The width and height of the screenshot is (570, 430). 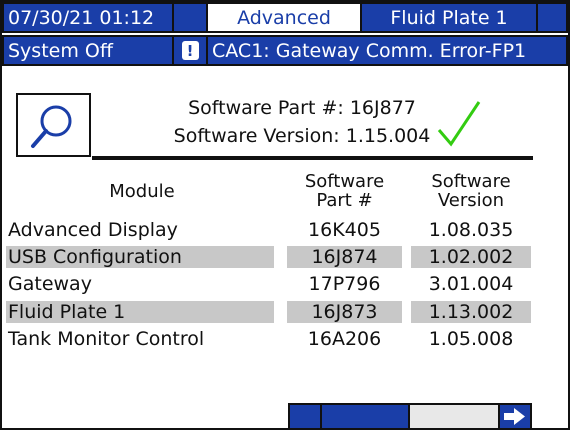 I want to click on module-name: Gateway, so click(x=50, y=284).